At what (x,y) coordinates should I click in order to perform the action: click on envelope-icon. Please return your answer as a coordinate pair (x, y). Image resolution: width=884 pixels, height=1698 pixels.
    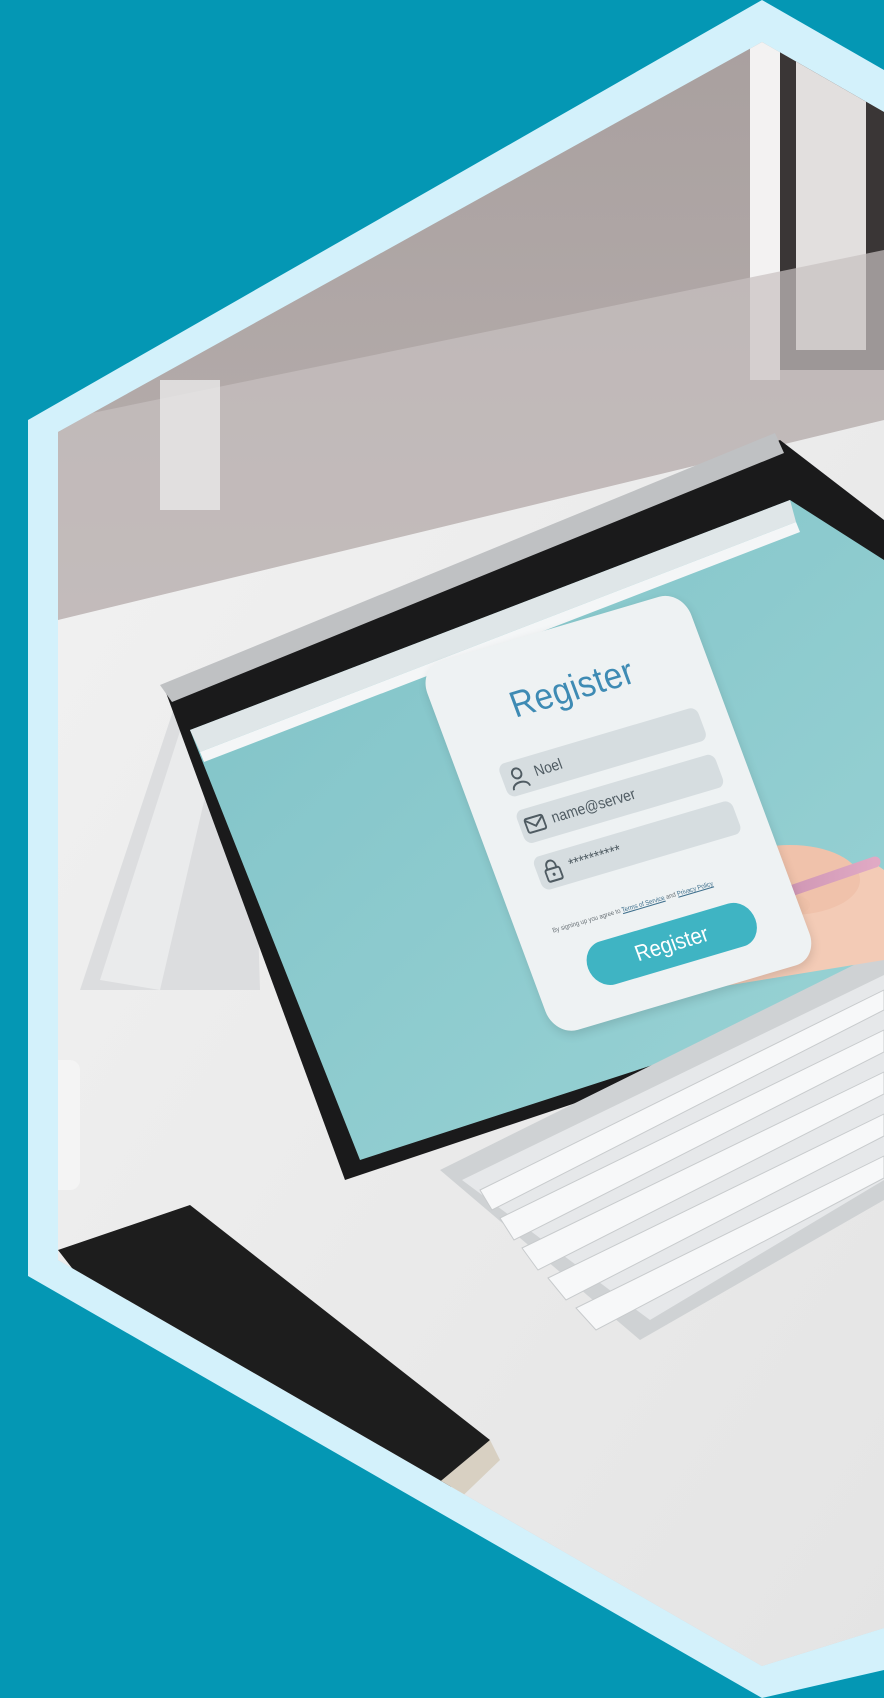
    Looking at the image, I should click on (535, 823).